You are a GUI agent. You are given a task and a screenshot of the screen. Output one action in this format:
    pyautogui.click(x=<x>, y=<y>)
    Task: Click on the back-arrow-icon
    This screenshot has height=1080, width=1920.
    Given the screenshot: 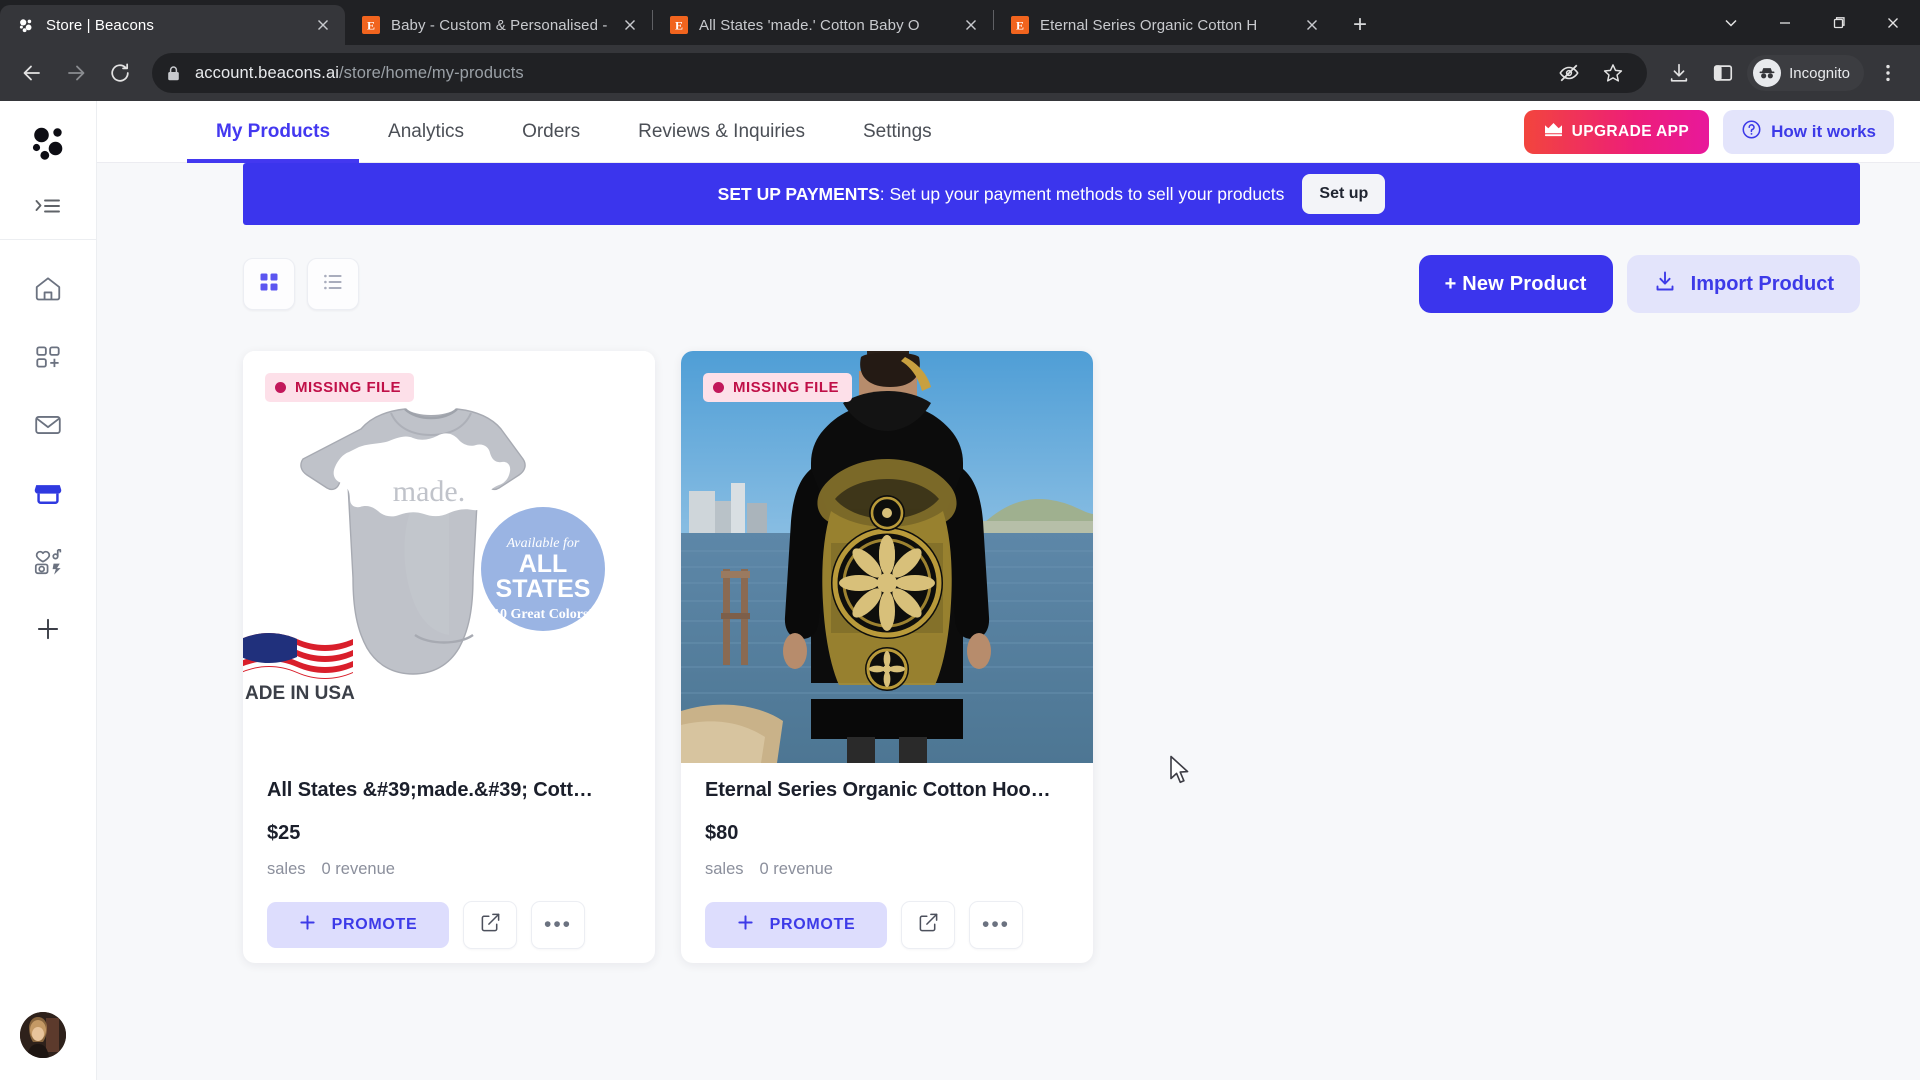 What is the action you would take?
    pyautogui.click(x=32, y=73)
    